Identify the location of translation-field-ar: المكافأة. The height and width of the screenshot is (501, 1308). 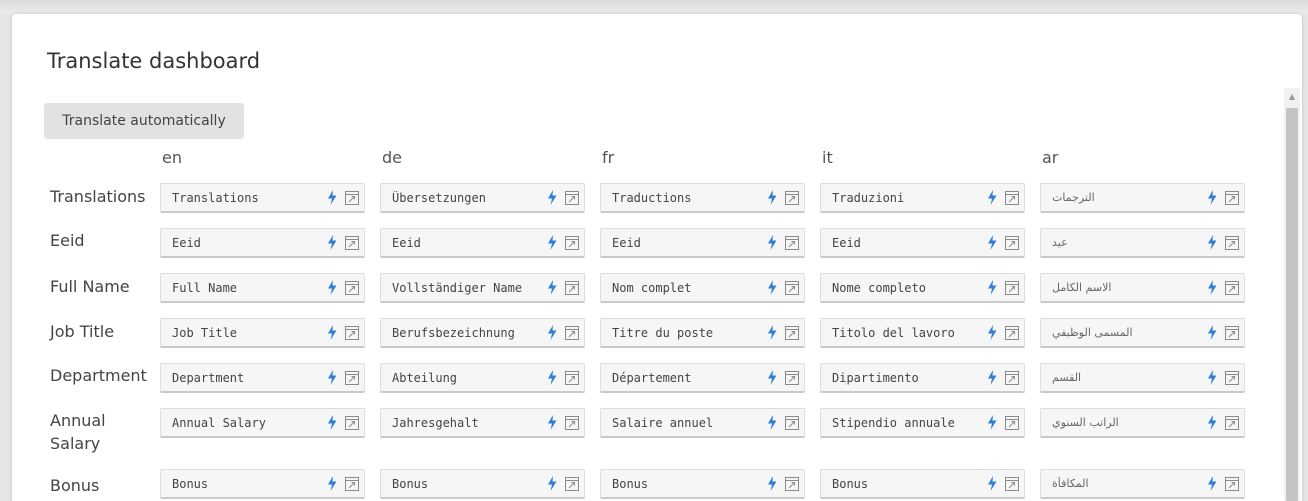
(1142, 484).